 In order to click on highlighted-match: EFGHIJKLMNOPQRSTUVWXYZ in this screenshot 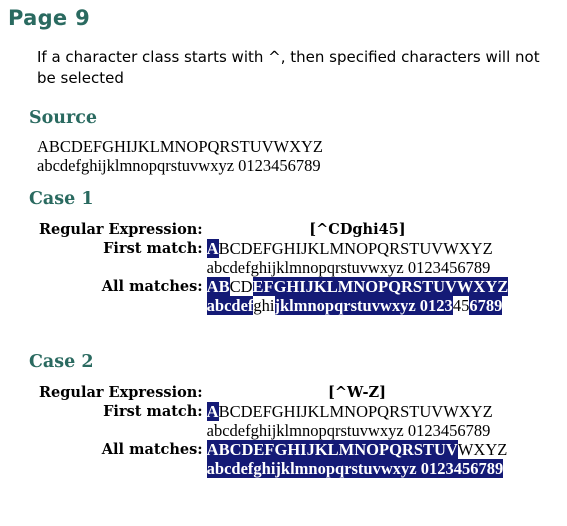, I will do `click(380, 286)`.